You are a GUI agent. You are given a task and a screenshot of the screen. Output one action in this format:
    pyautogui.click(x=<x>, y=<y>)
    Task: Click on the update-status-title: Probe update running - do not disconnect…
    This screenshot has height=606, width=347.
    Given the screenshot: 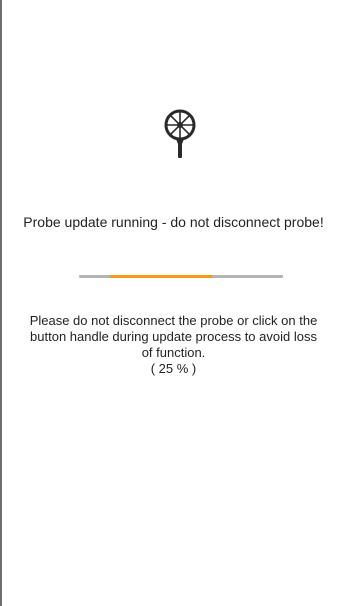 What is the action you would take?
    pyautogui.click(x=173, y=222)
    